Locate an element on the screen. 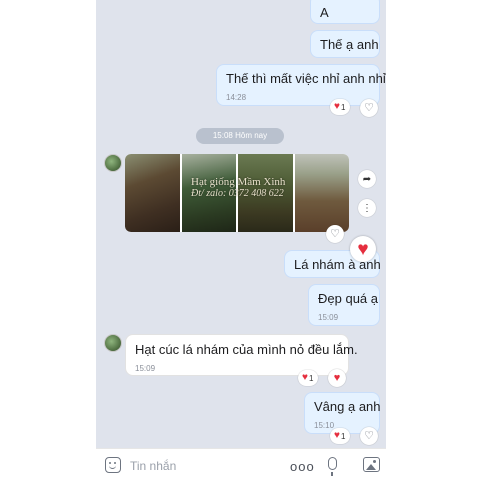  message-time: 15:09 is located at coordinates (328, 317).